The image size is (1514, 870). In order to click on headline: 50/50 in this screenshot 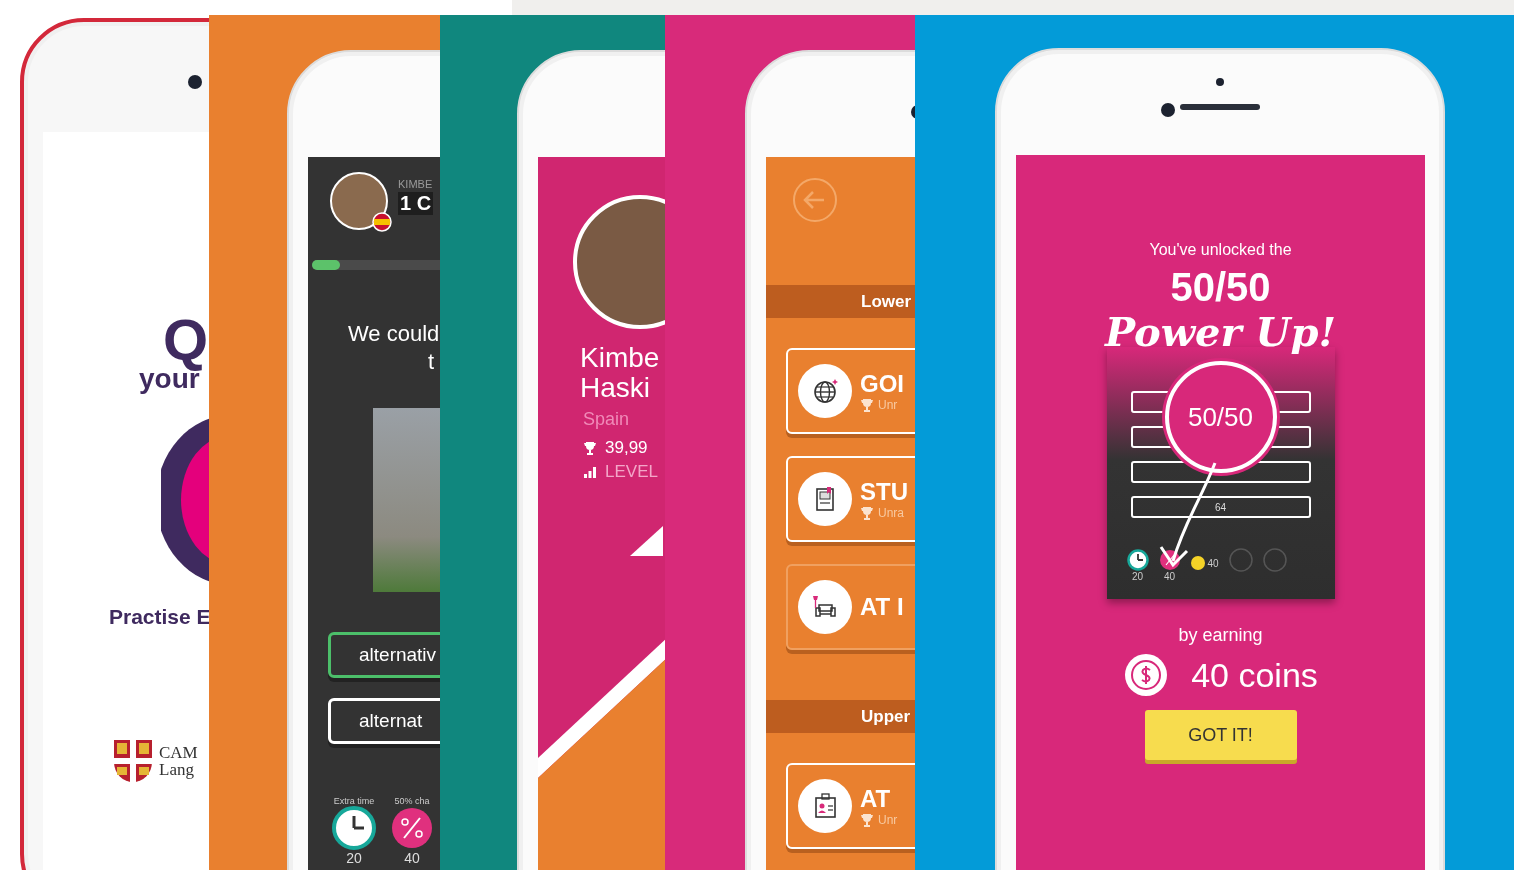, I will do `click(1220, 287)`.